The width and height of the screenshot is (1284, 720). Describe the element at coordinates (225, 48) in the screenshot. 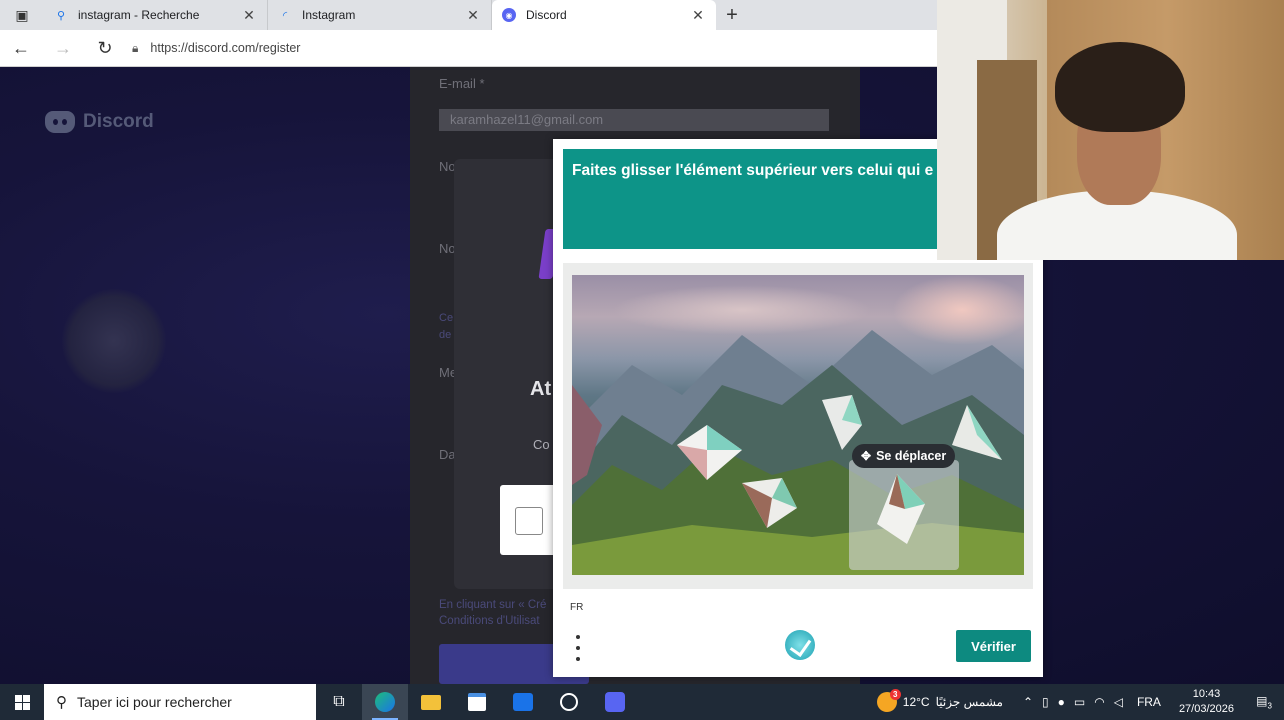

I see `url-text: https://discord.com/register` at that location.